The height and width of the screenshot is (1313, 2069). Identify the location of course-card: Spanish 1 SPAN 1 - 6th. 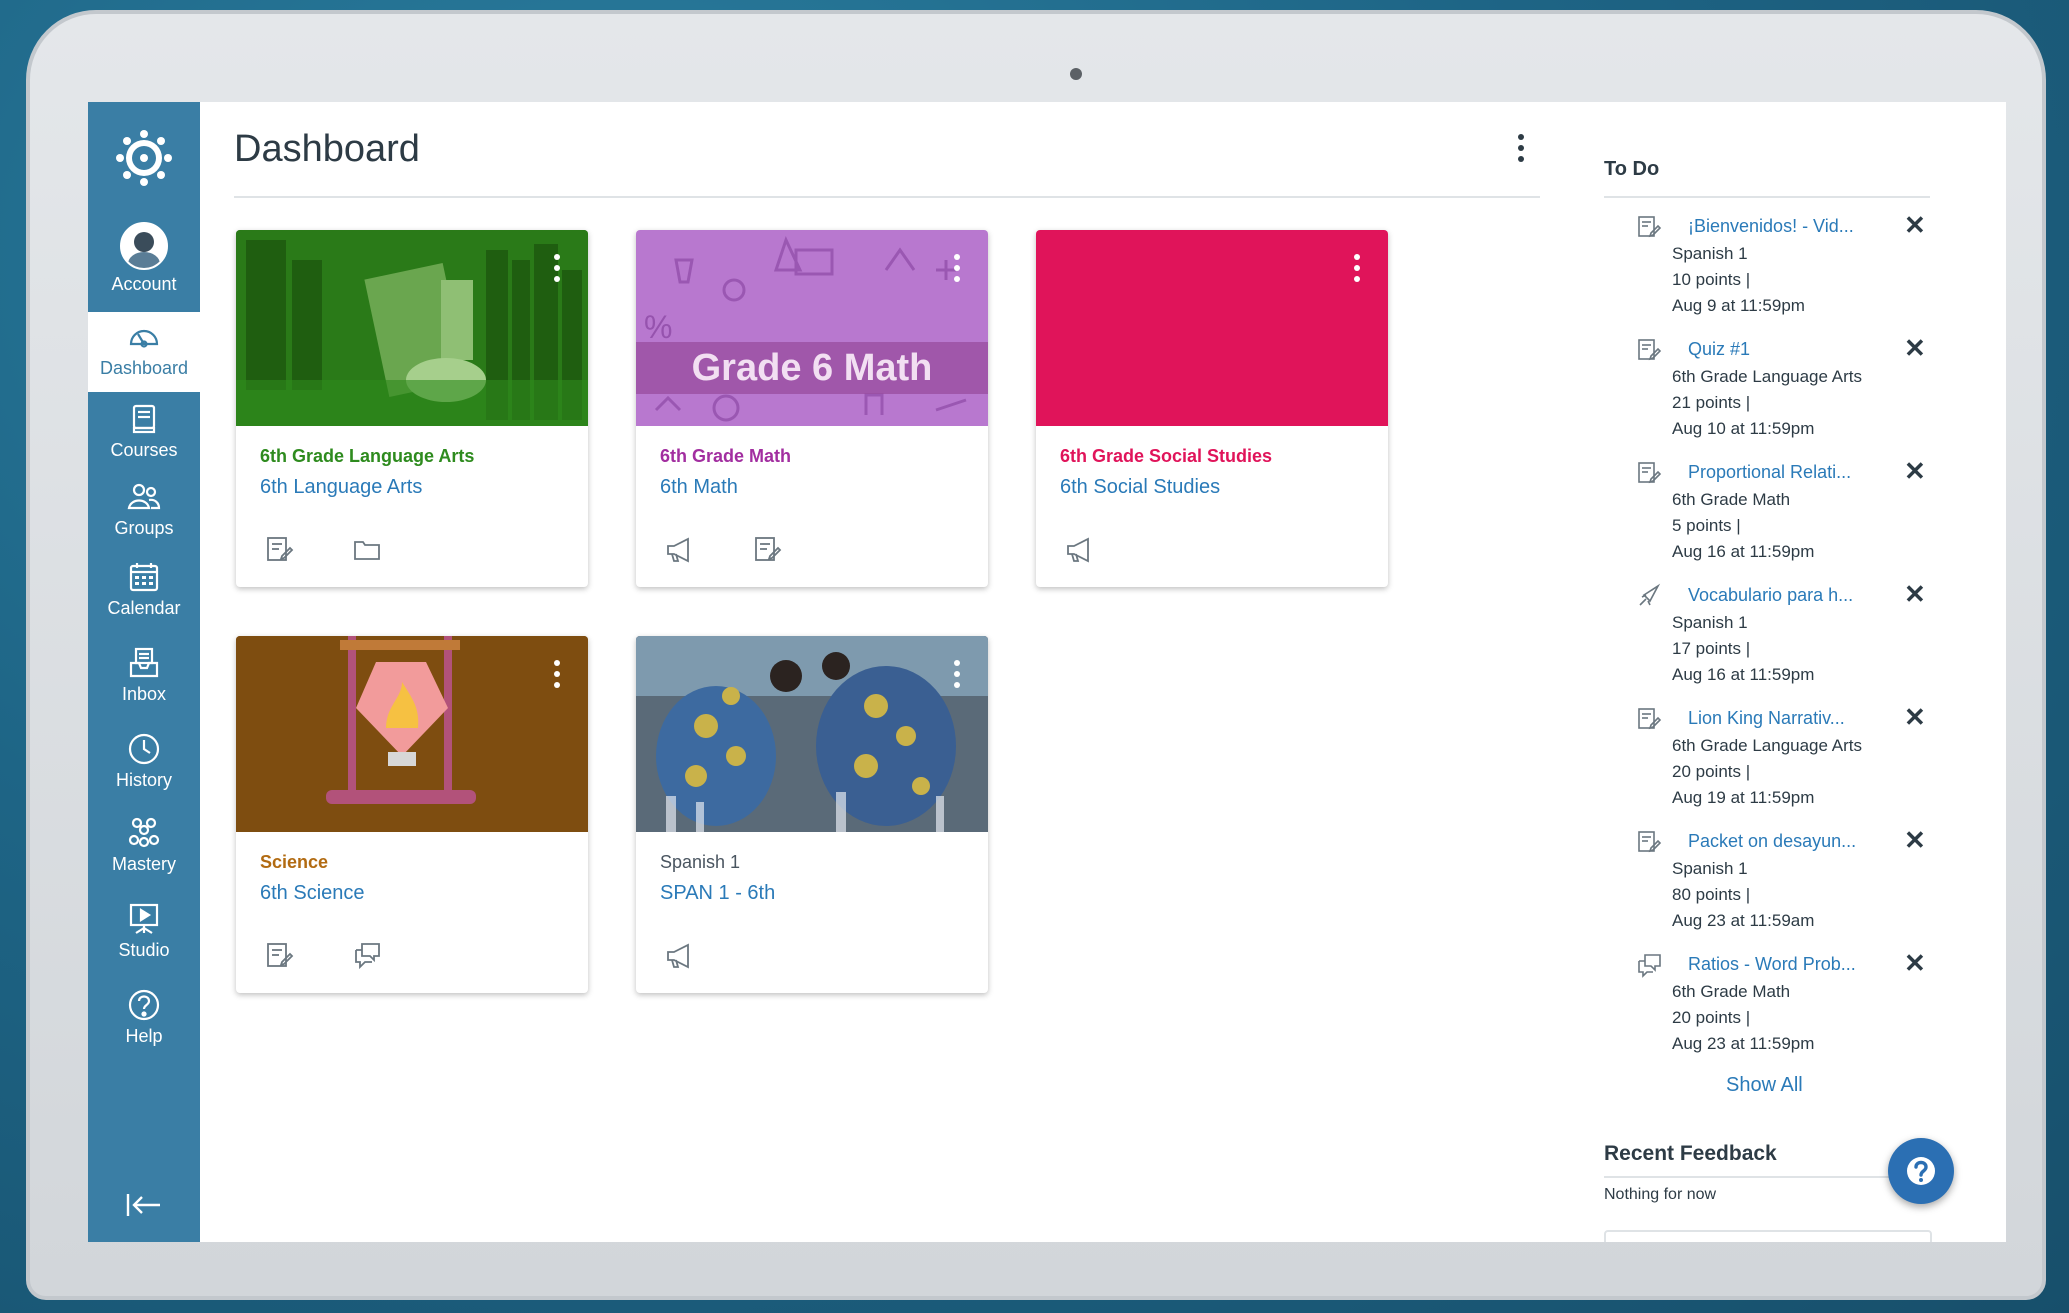
(812, 814).